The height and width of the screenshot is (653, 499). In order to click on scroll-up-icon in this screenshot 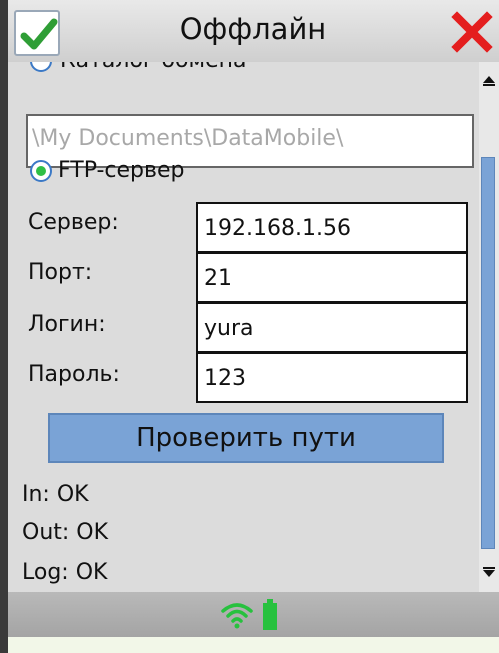, I will do `click(489, 80)`.